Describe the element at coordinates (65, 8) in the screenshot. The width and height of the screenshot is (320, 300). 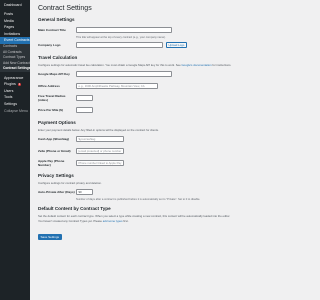
I see `page-title: Contract Settings` at that location.